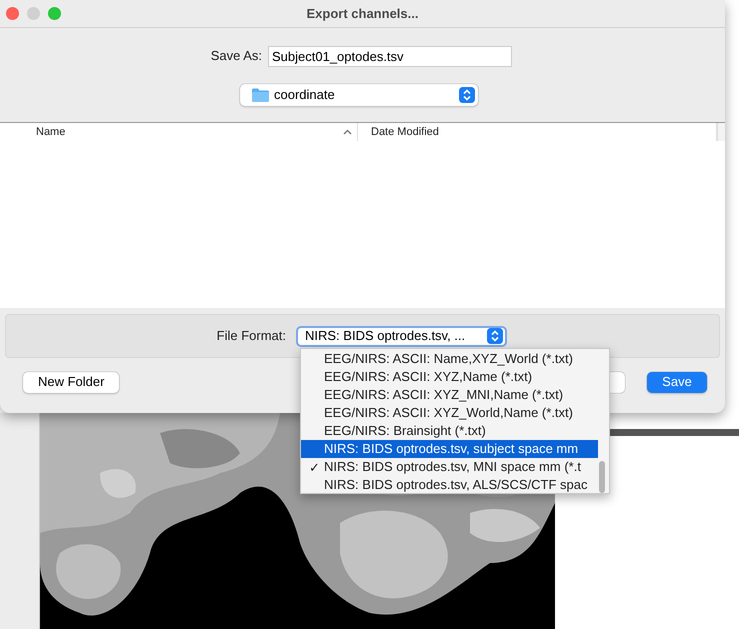  Describe the element at coordinates (449, 359) in the screenshot. I see `menu-item: EEG/NIRS: ASCII: Name,XYZ_World (*.txt)` at that location.